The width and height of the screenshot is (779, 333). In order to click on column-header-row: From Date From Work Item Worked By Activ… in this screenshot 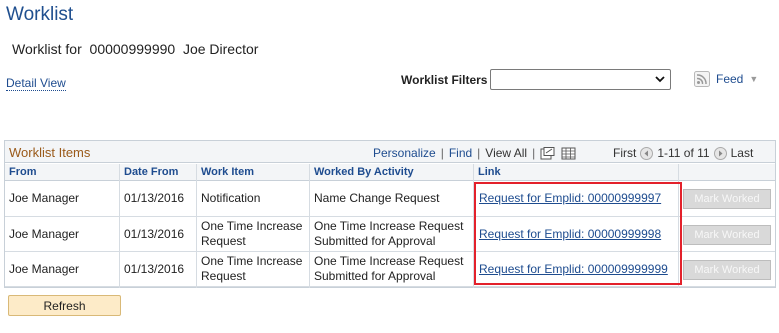, I will do `click(390, 172)`.